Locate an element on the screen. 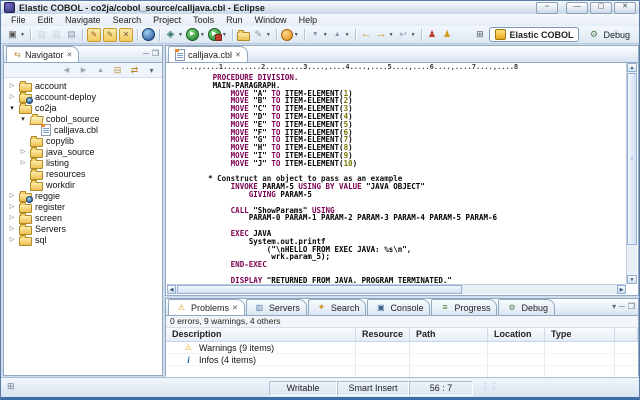  editor-tab-calljava: calljava.cbl ✕ is located at coordinates (208, 54).